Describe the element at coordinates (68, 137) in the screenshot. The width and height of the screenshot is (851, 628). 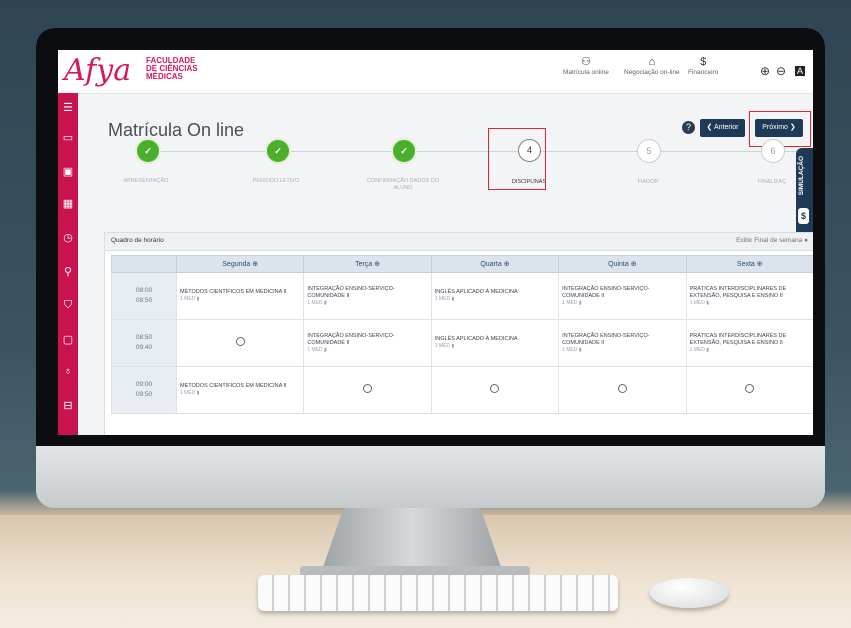
I see `monitor-icon: ▭` at that location.